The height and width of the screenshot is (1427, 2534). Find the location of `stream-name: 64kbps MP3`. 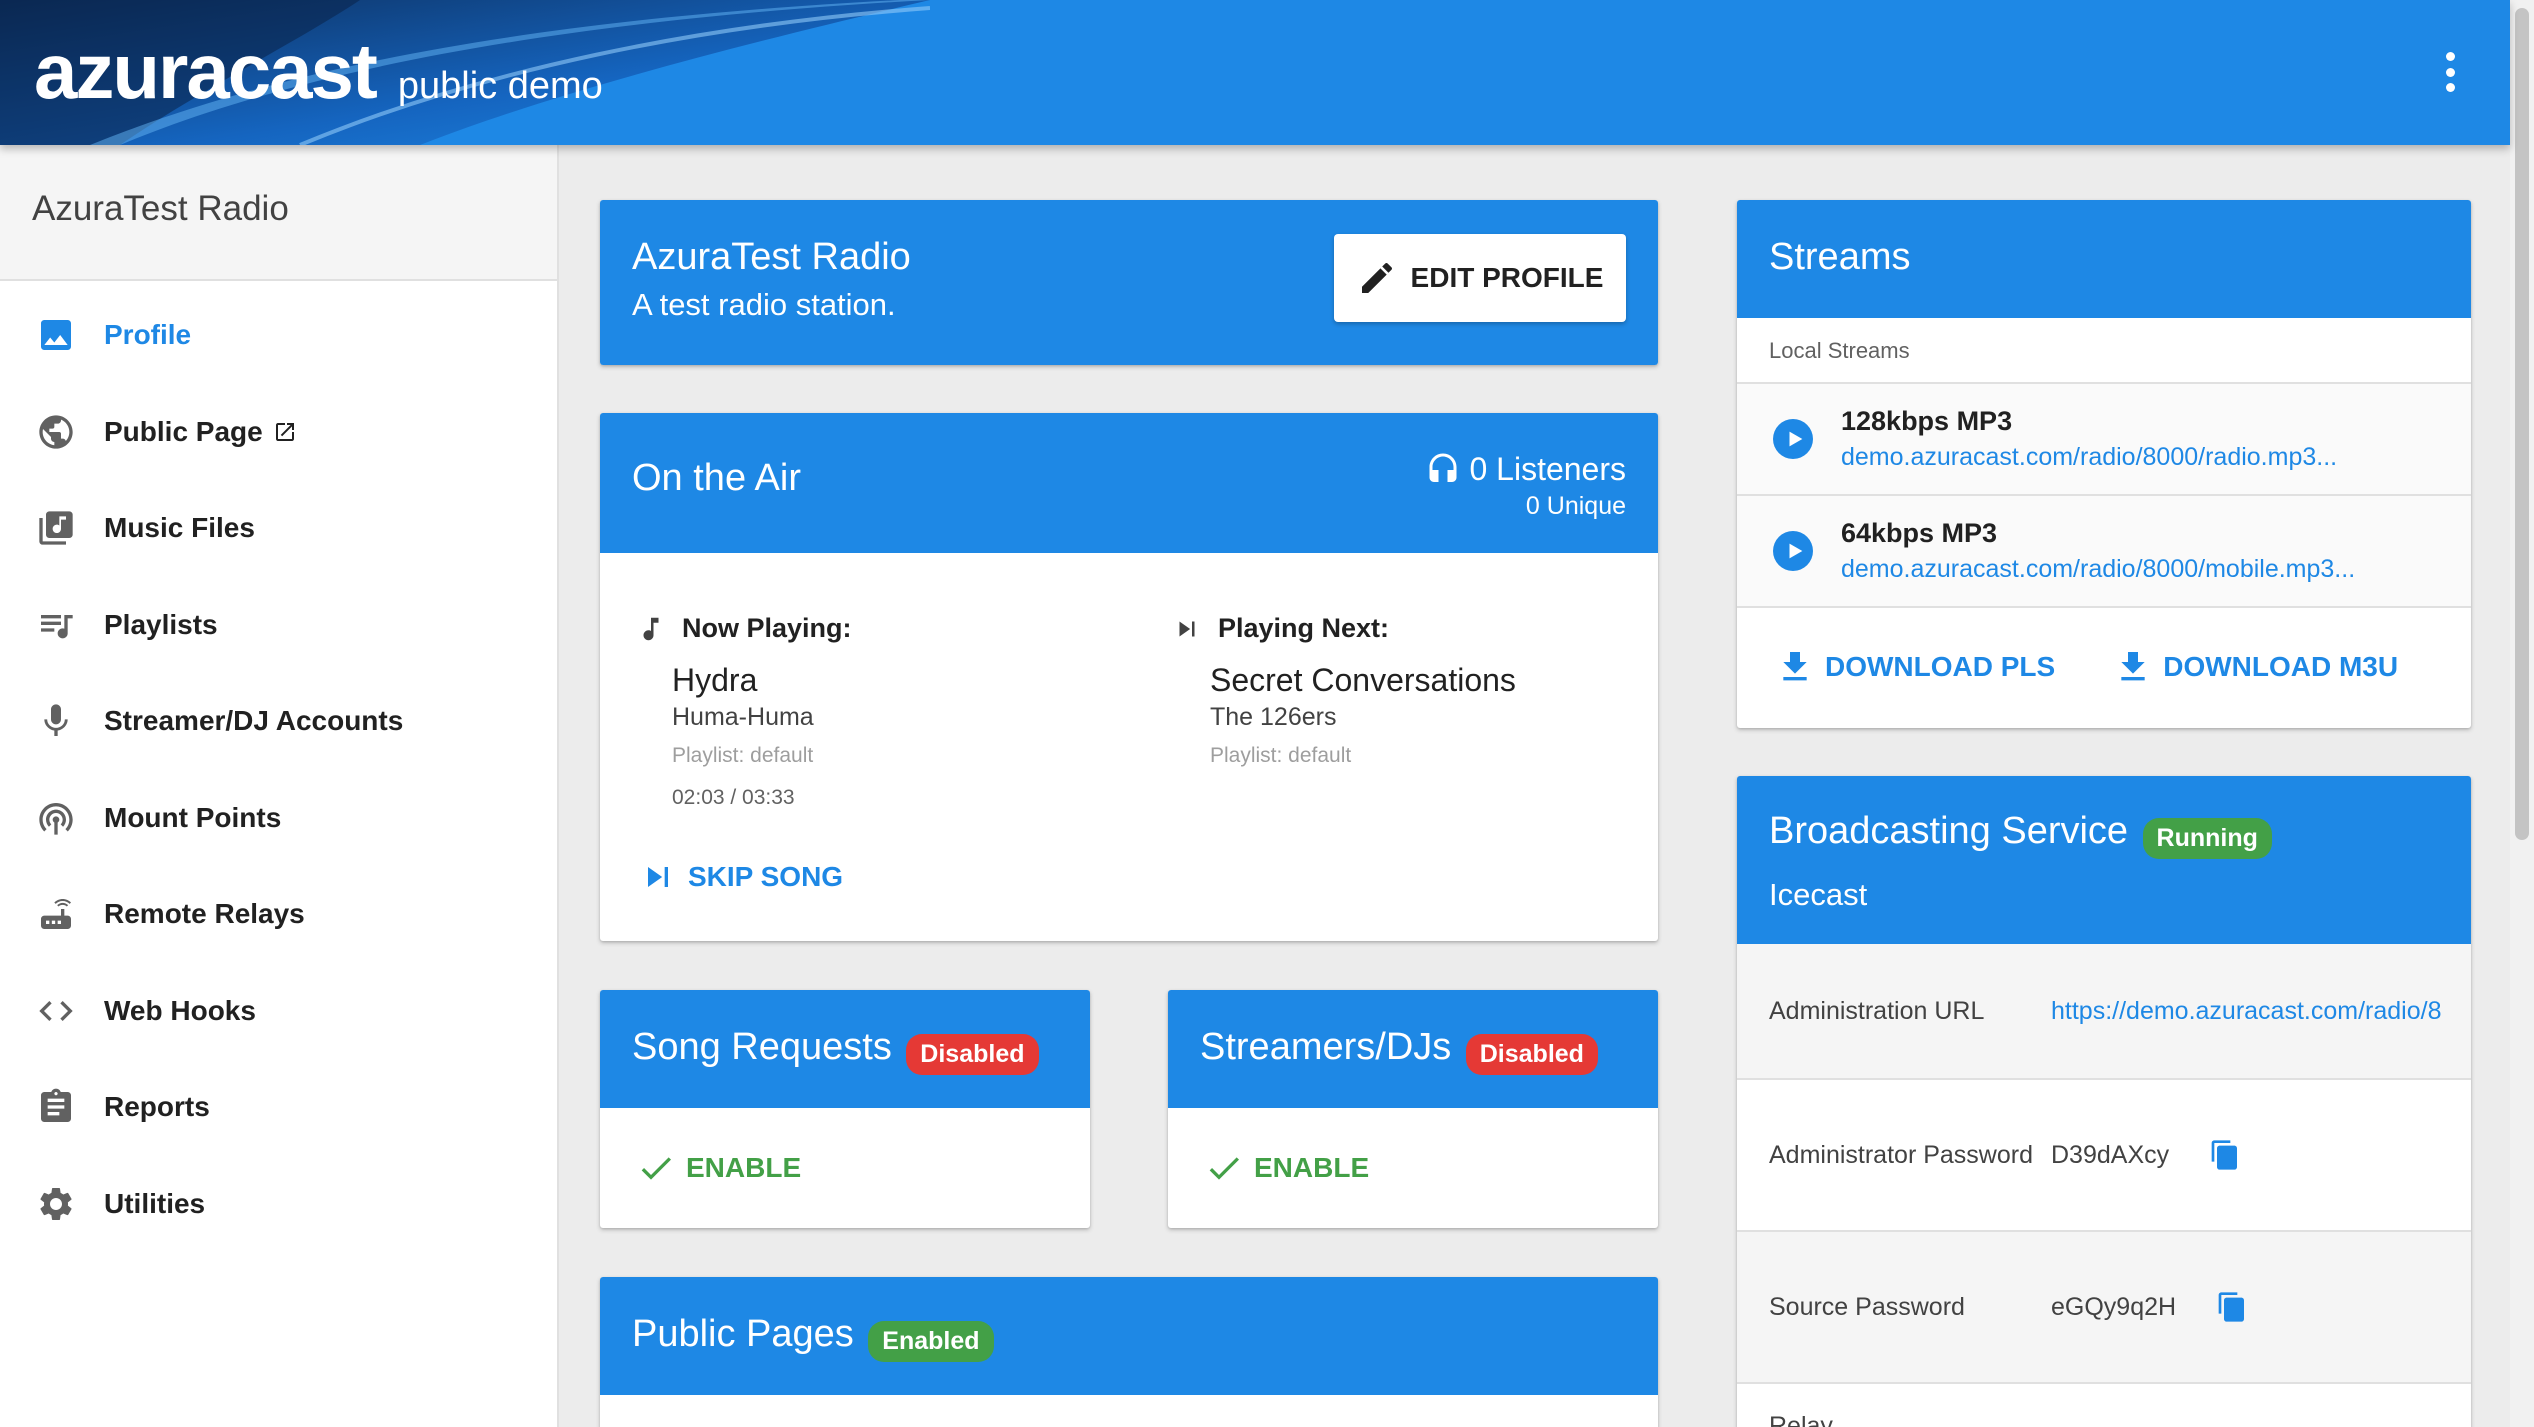

stream-name: 64kbps MP3 is located at coordinates (1919, 533).